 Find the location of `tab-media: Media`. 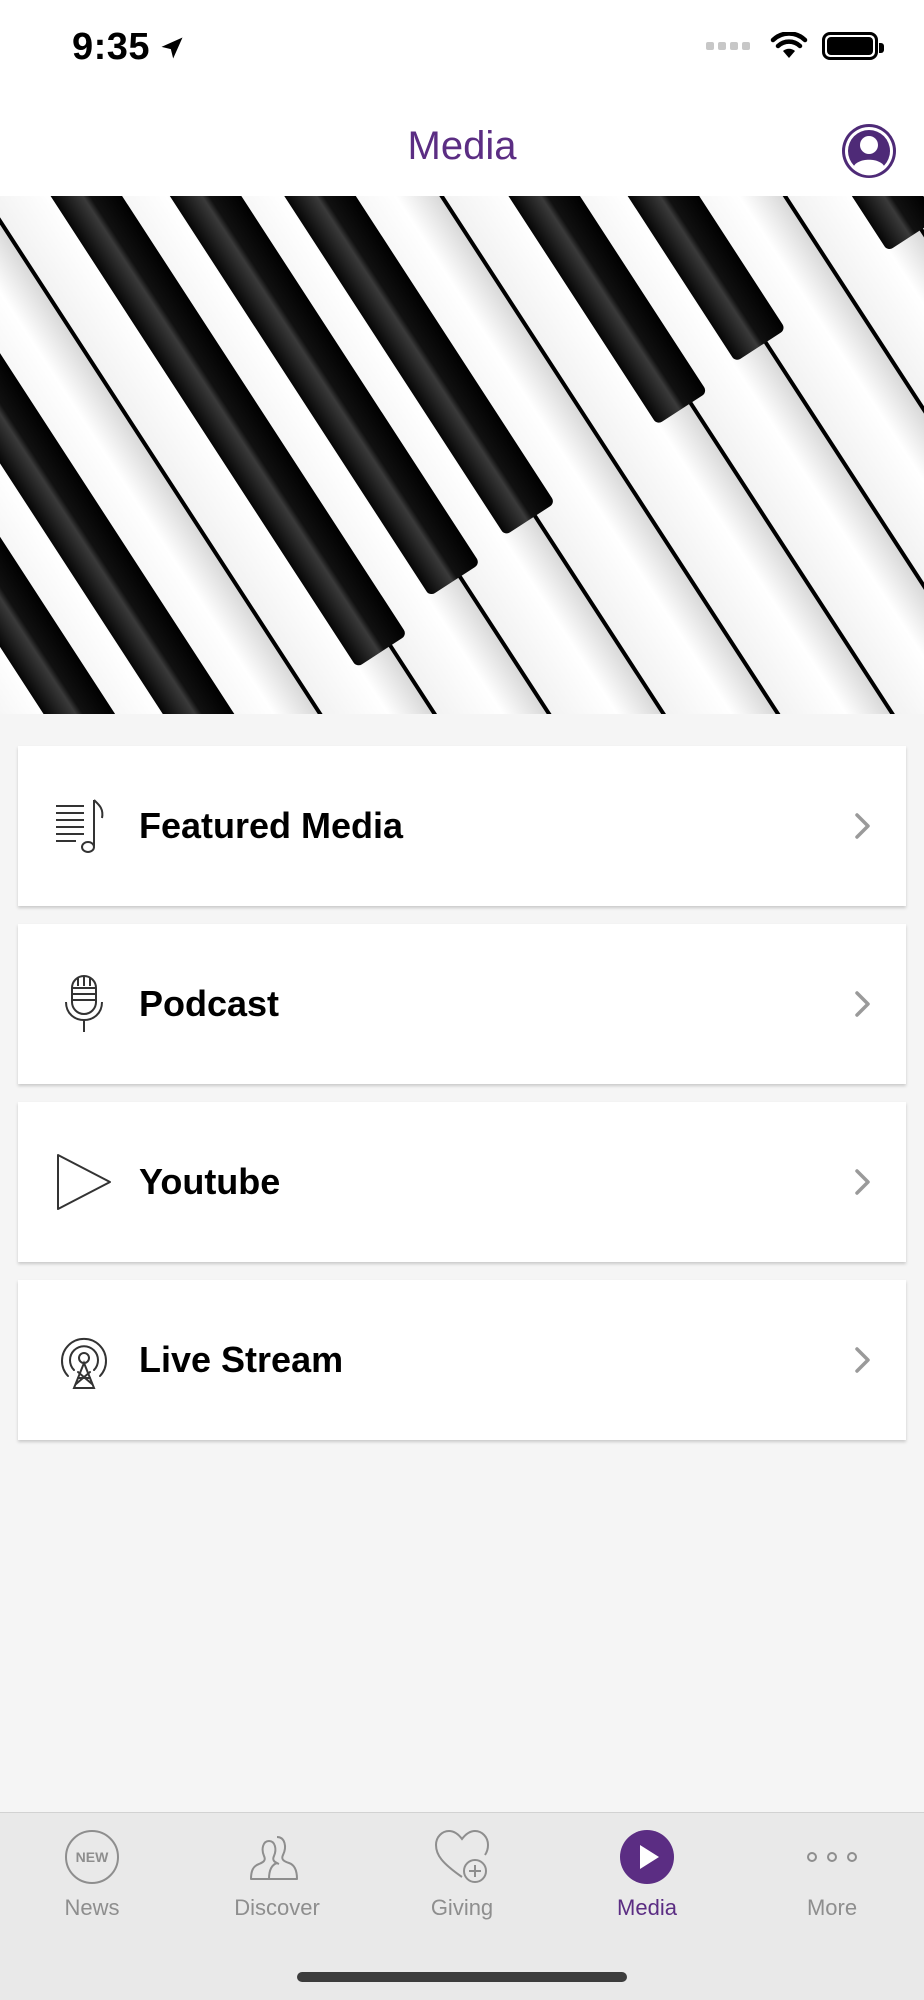

tab-media: Media is located at coordinates (647, 1883).